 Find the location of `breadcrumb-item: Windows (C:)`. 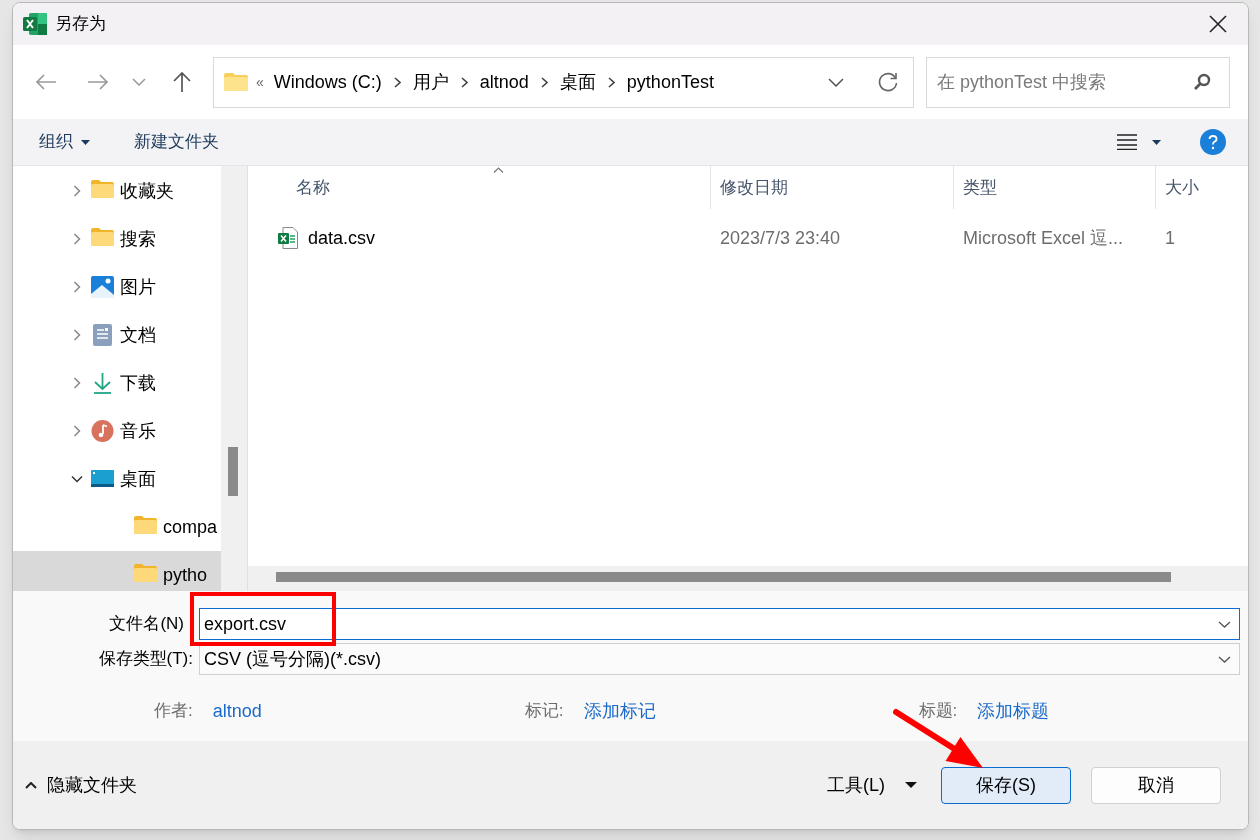

breadcrumb-item: Windows (C:) is located at coordinates (327, 82).